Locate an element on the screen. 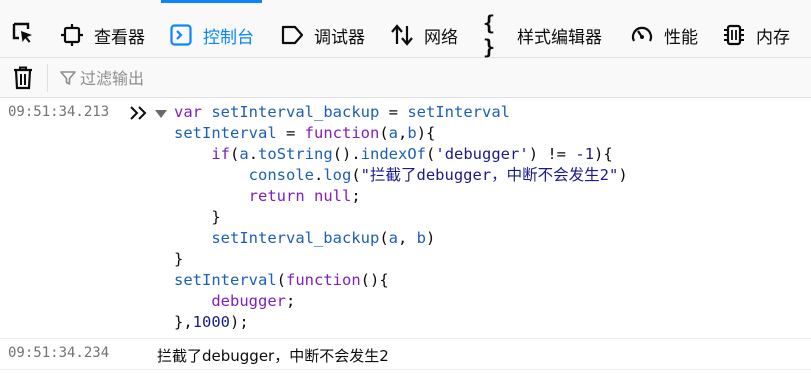 The image size is (811, 373). toolbar-divider is located at coordinates (47, 78).